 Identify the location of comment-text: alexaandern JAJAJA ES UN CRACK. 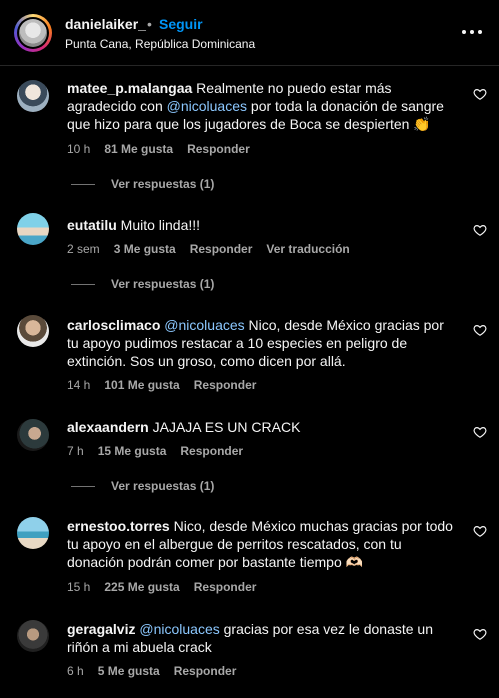
(184, 427).